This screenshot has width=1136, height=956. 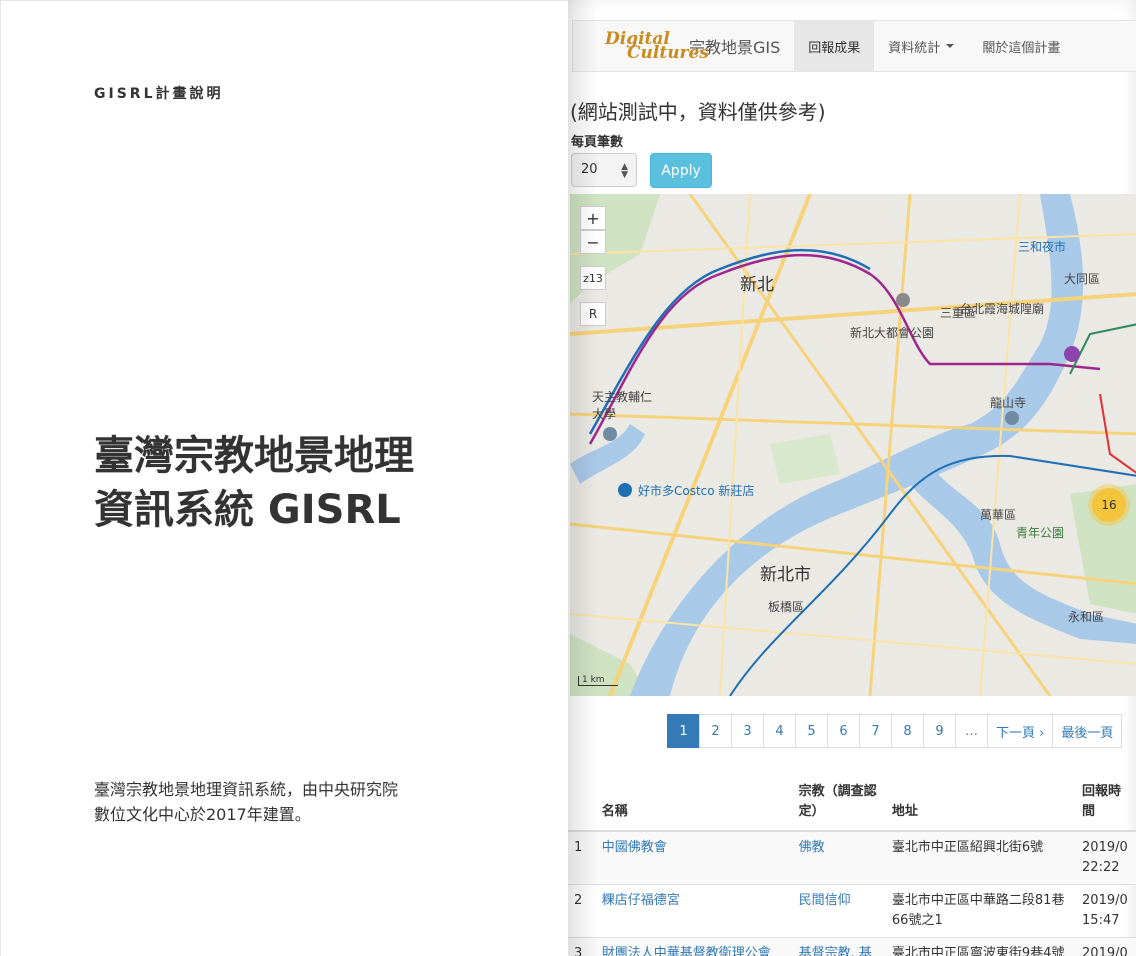 I want to click on row-time: 2019/0 15:47, so click(x=1106, y=911).